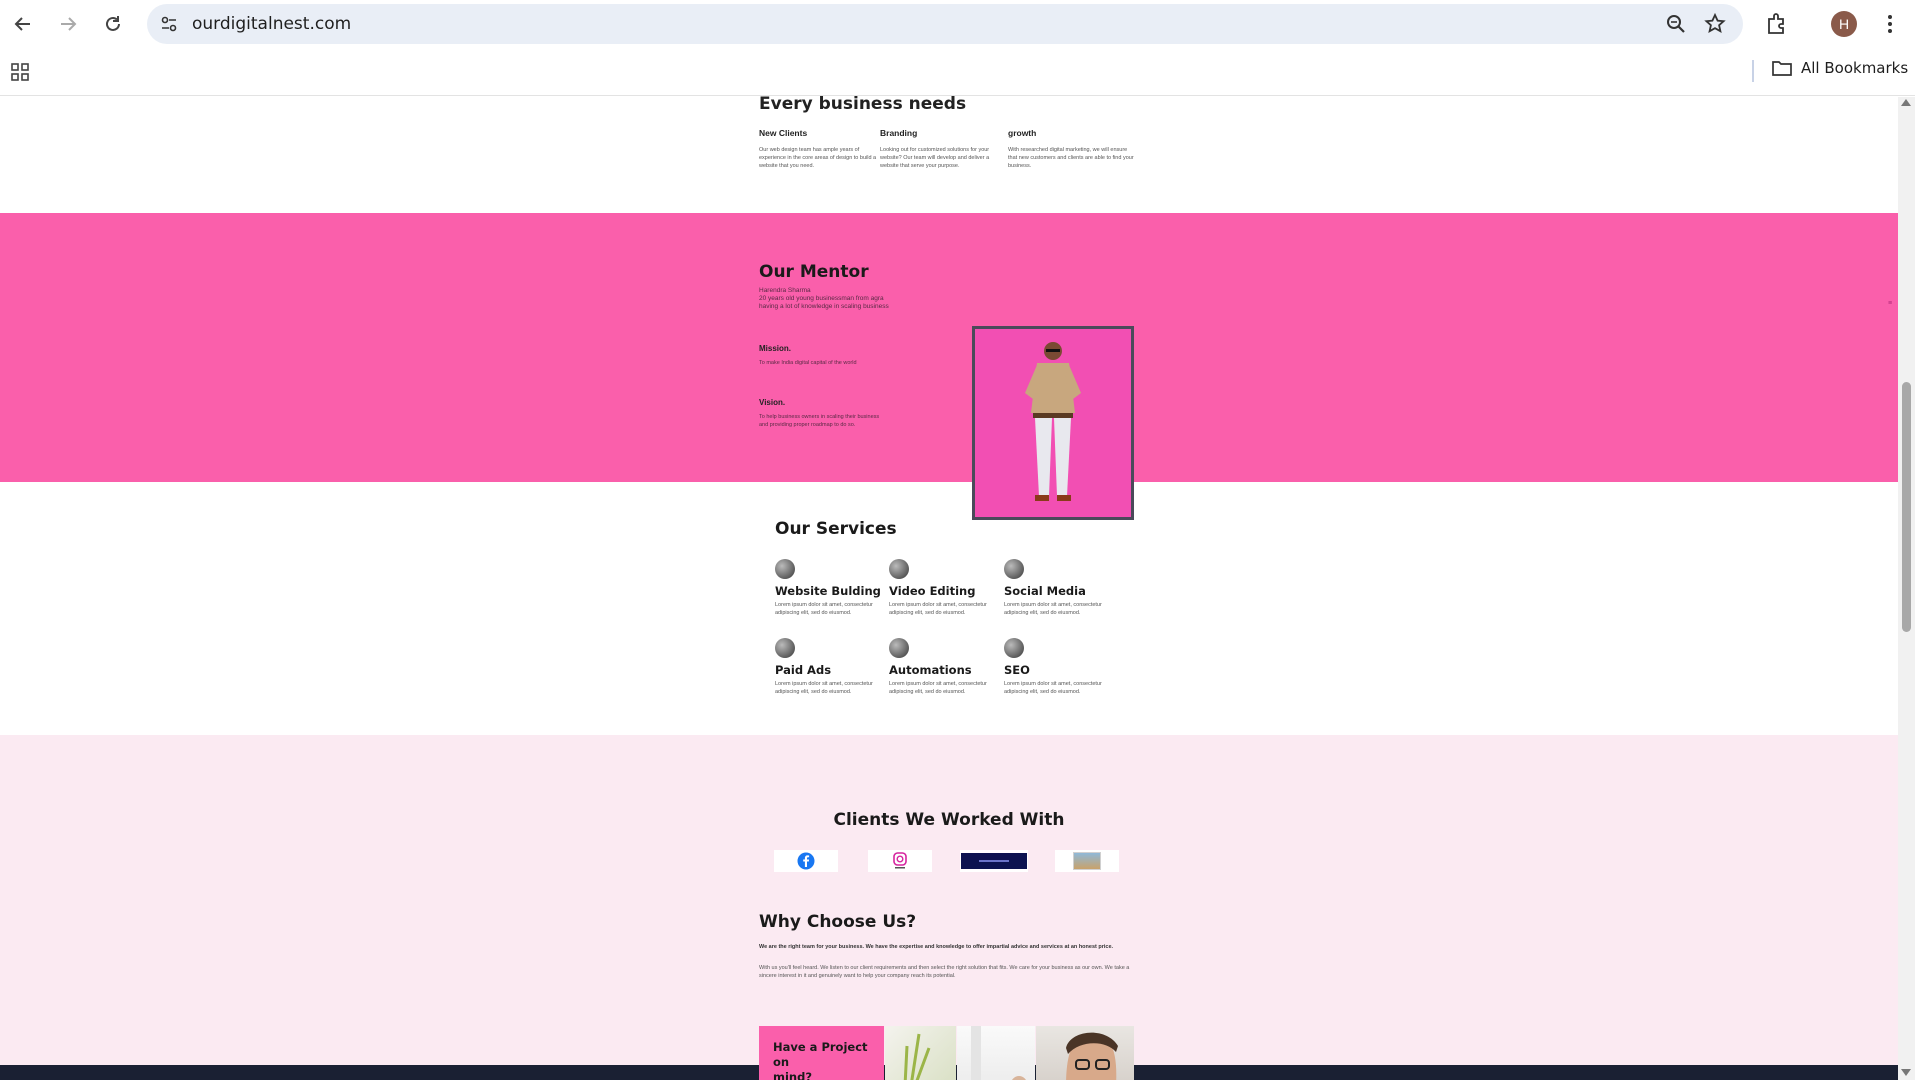  Describe the element at coordinates (814, 272) in the screenshot. I see `mentor-title: Our Mentor` at that location.